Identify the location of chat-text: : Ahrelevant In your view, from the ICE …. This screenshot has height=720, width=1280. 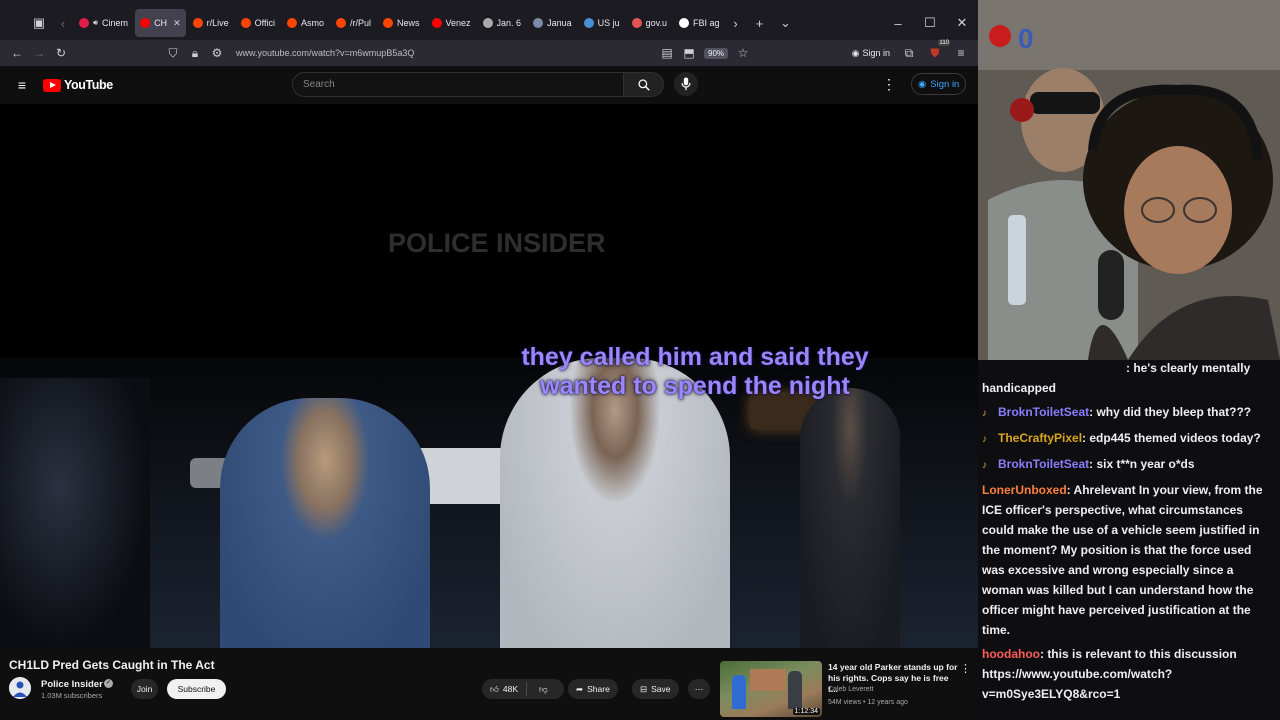
(1122, 560).